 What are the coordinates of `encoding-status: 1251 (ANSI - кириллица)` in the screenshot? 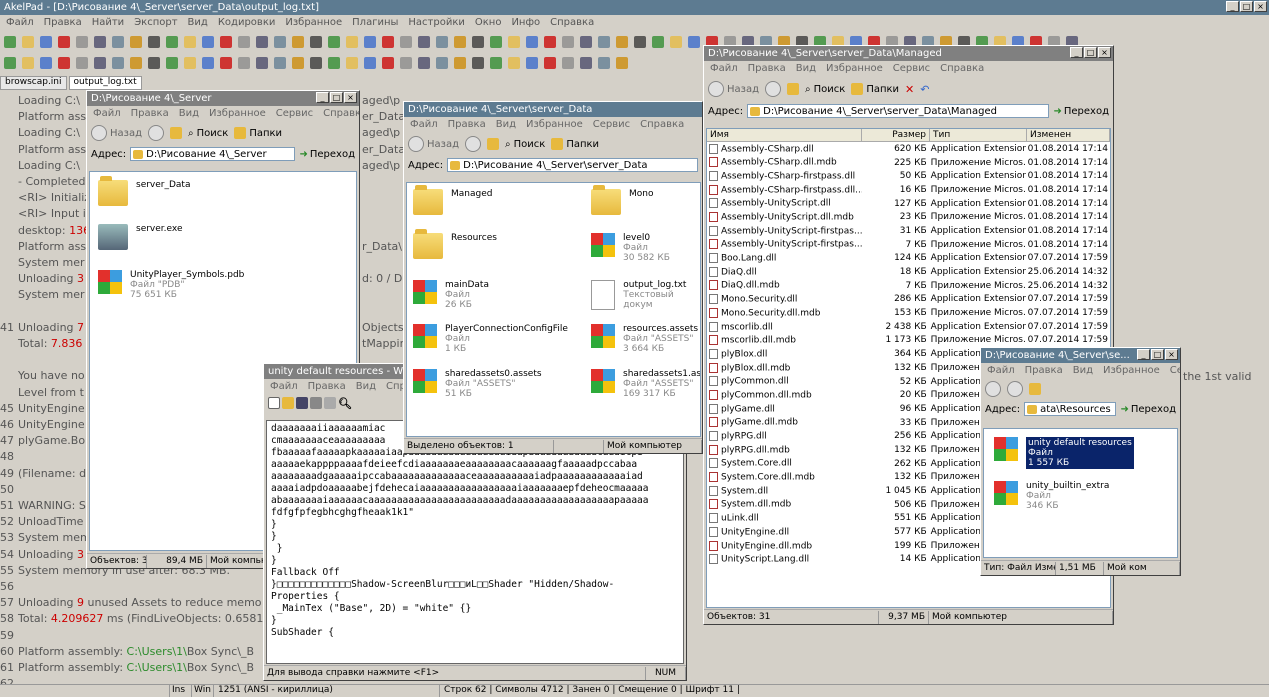 It's located at (327, 691).